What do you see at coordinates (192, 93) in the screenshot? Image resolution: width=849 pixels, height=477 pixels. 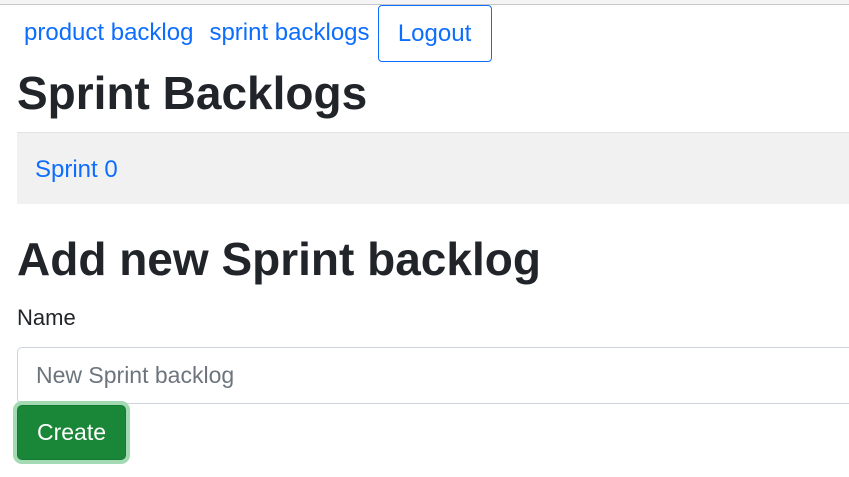 I see `page-title: Sprint Backlogs` at bounding box center [192, 93].